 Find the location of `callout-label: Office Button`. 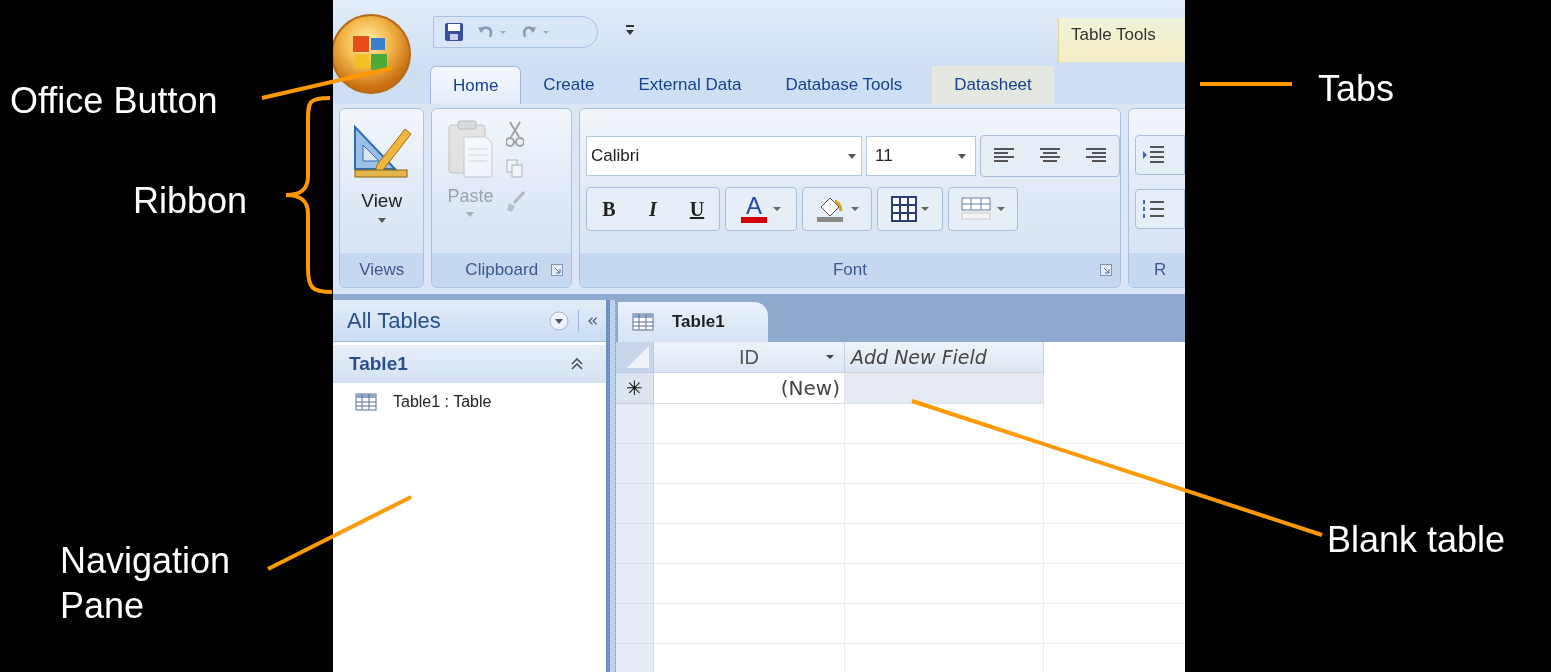

callout-label: Office Button is located at coordinates (114, 101).